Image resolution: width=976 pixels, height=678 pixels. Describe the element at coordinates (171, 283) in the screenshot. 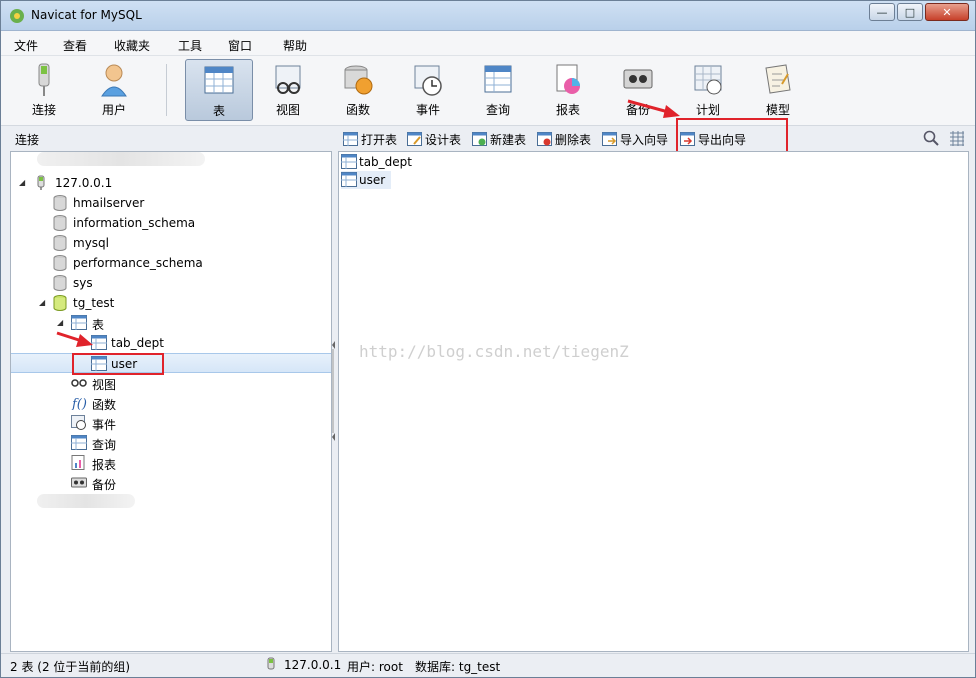

I see `tree-database-sys: sys` at that location.